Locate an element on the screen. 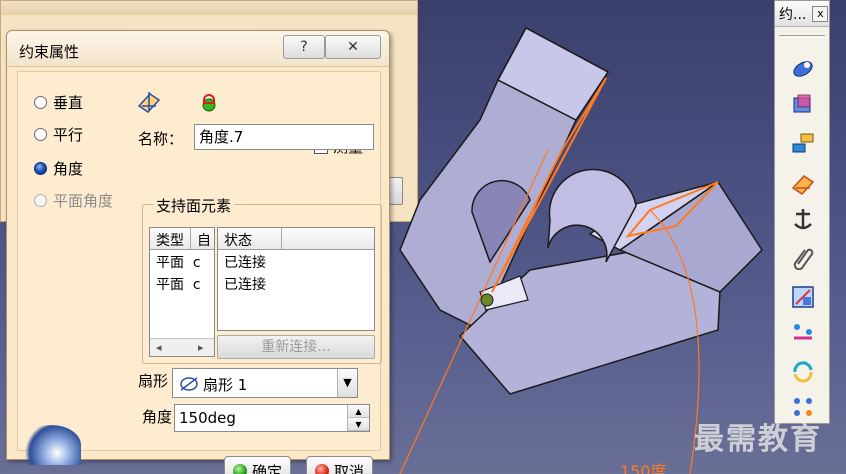 The image size is (846, 474). toolbar-titlebar: 约... x is located at coordinates (802, 14).